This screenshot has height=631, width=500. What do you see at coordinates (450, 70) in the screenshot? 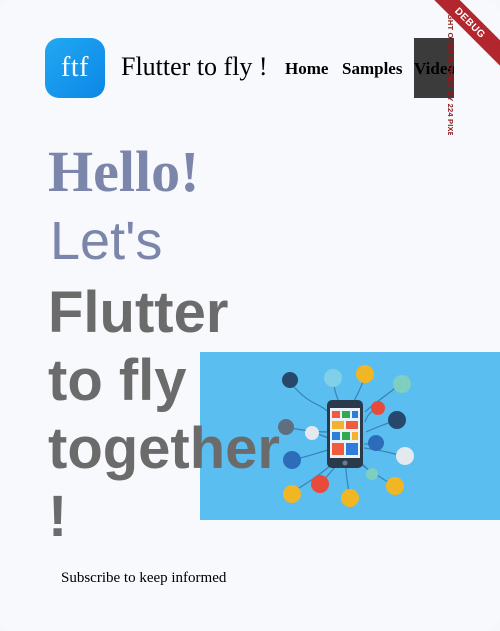
I see `overflow-warning-text: RIGHT OVERFLOWED BY 224 PIXELS` at bounding box center [450, 70].